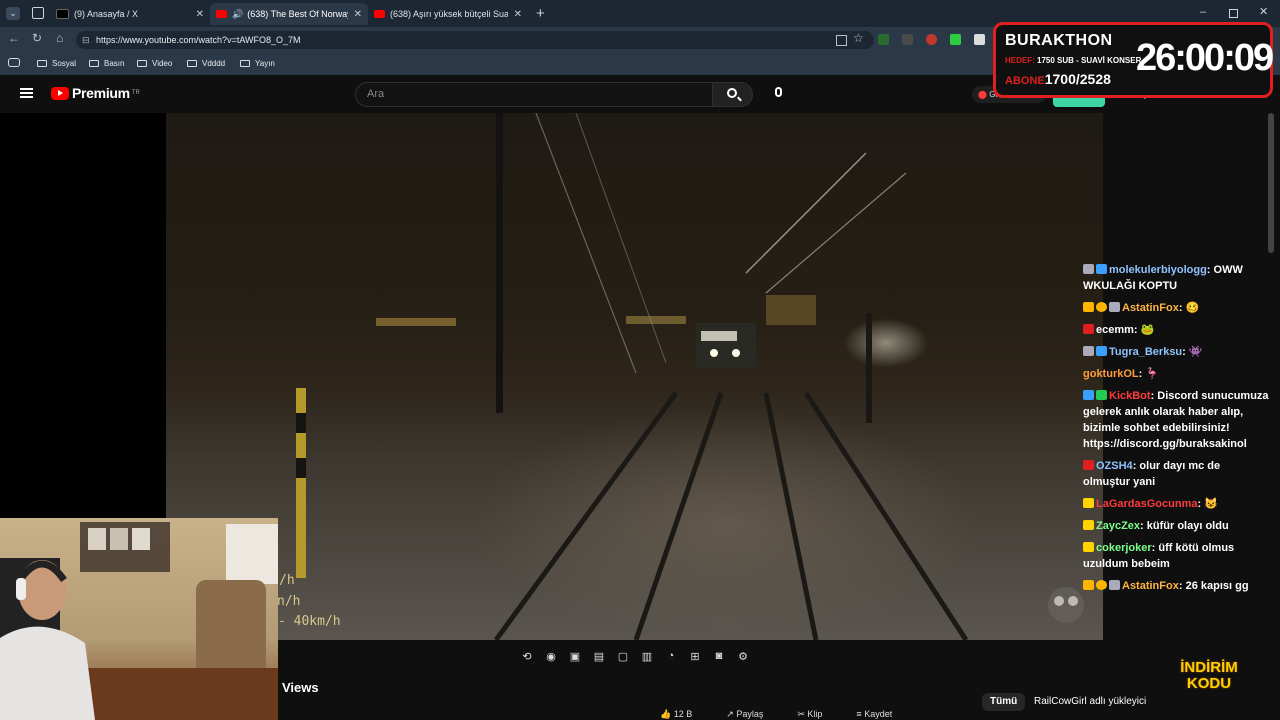  Describe the element at coordinates (289, 14) in the screenshot. I see `tab-youtube-norway: 🔊 (638) The Best Of Norway's R ✕` at that location.